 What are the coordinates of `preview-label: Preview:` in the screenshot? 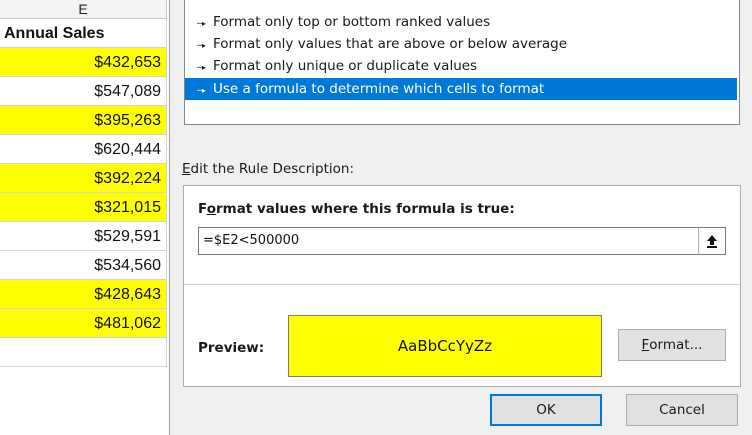 It's located at (231, 348).